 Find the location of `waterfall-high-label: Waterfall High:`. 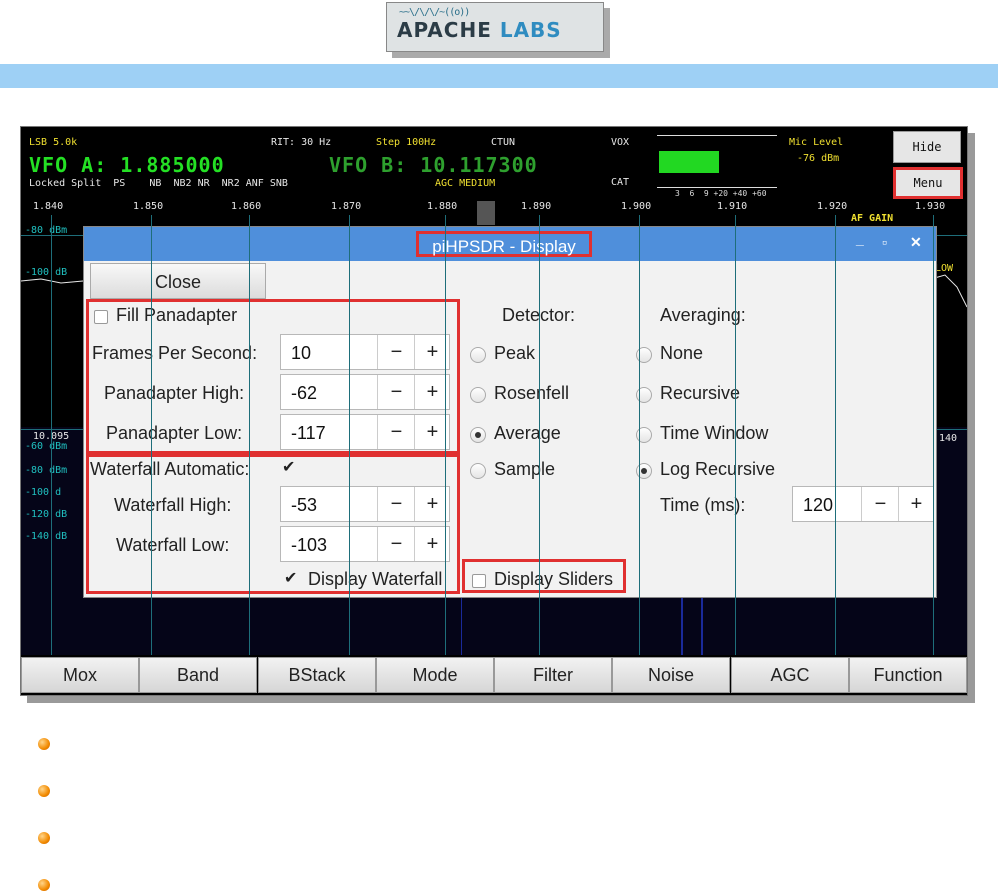

waterfall-high-label: Waterfall High: is located at coordinates (173, 505).